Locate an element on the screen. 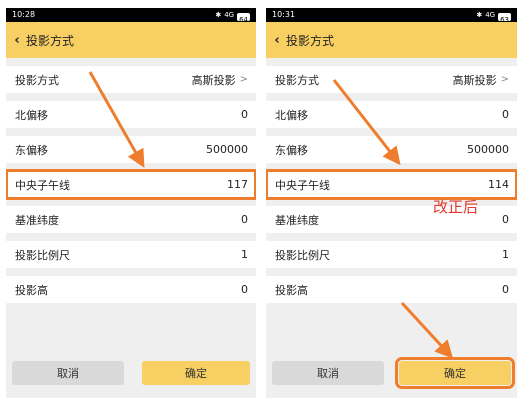 The width and height of the screenshot is (522, 400). status-time: 10:31 is located at coordinates (284, 14).